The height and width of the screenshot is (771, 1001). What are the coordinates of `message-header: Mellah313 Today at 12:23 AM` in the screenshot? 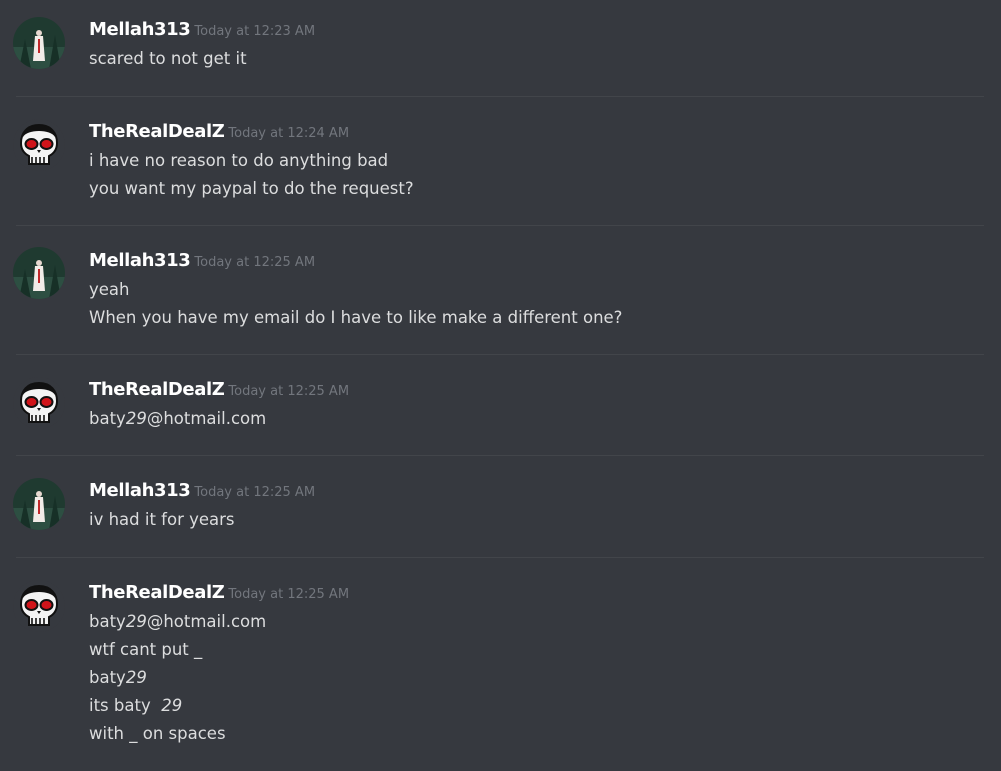 It's located at (202, 31).